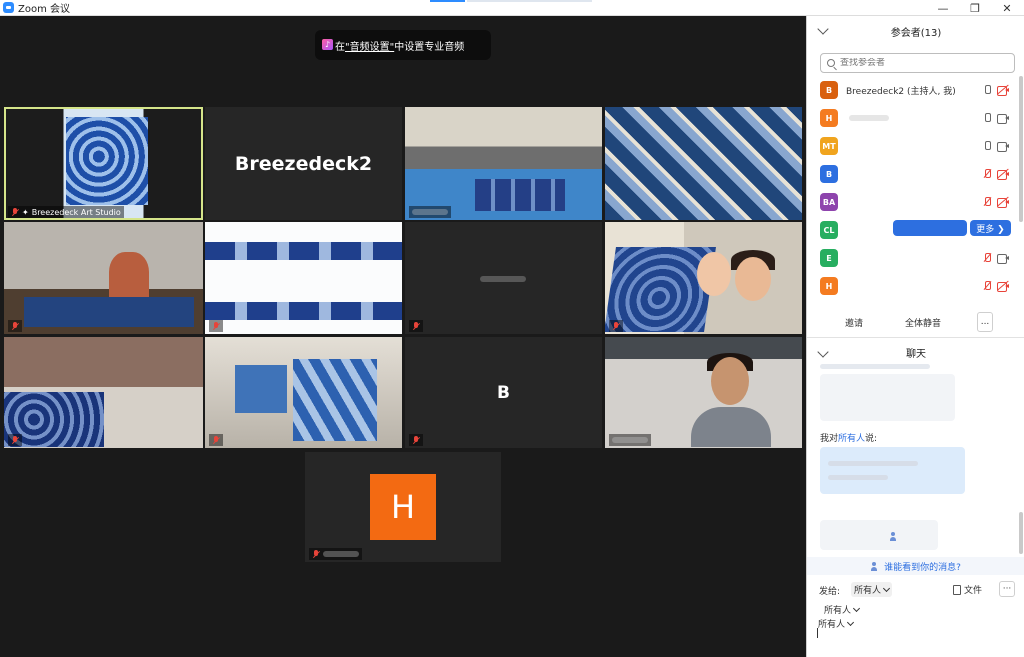 The image size is (1024, 657). What do you see at coordinates (703, 163) in the screenshot?
I see `video-tile-tie-dye` at bounding box center [703, 163].